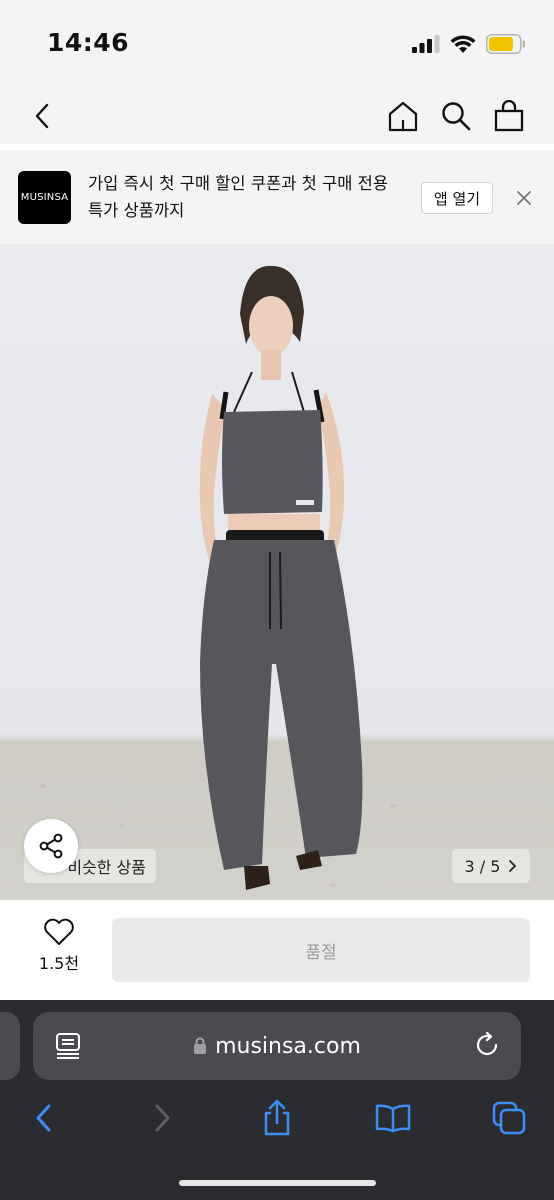 This screenshot has width=554, height=1200. What do you see at coordinates (487, 1043) in the screenshot?
I see `reload-icon` at bounding box center [487, 1043].